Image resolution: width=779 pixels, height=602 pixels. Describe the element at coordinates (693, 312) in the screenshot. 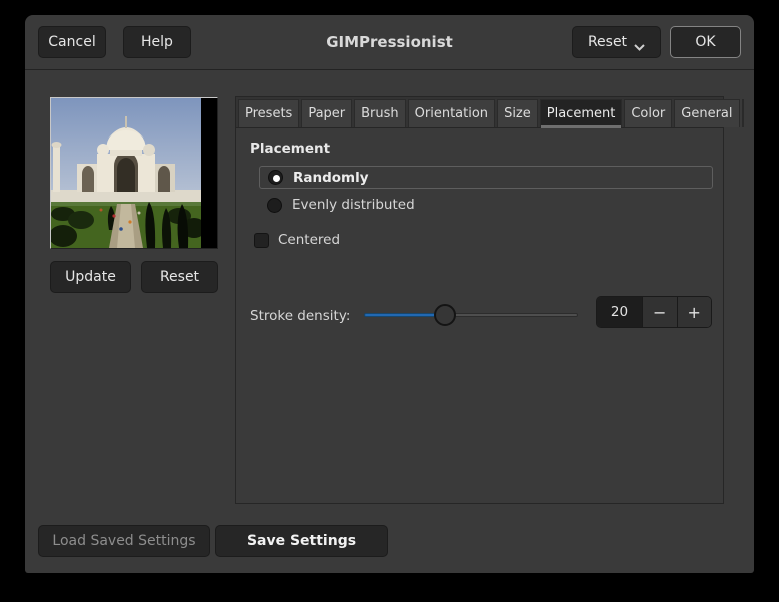

I see `increase-button: +` at that location.